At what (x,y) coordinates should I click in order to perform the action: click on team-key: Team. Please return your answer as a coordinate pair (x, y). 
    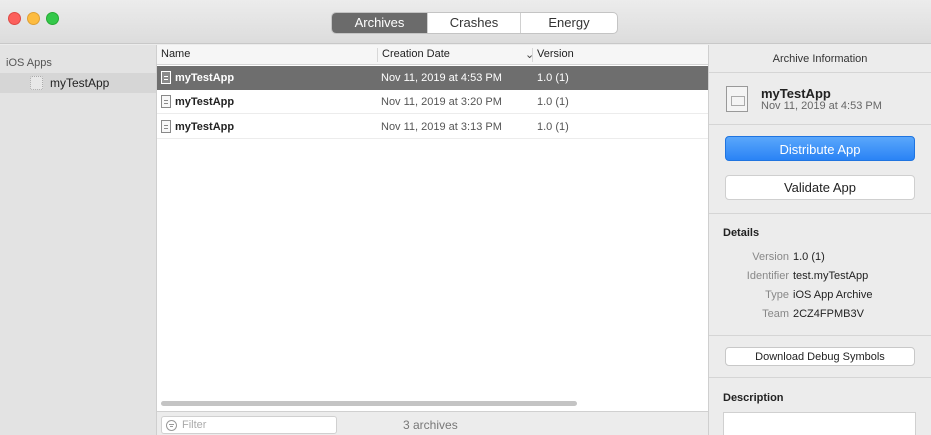
    Looking at the image, I should click on (775, 314).